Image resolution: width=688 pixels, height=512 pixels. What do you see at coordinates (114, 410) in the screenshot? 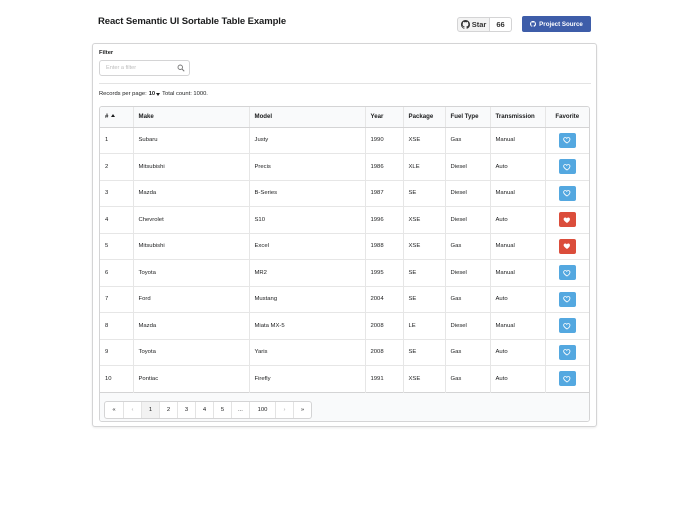
I see `first-page-button: «` at bounding box center [114, 410].